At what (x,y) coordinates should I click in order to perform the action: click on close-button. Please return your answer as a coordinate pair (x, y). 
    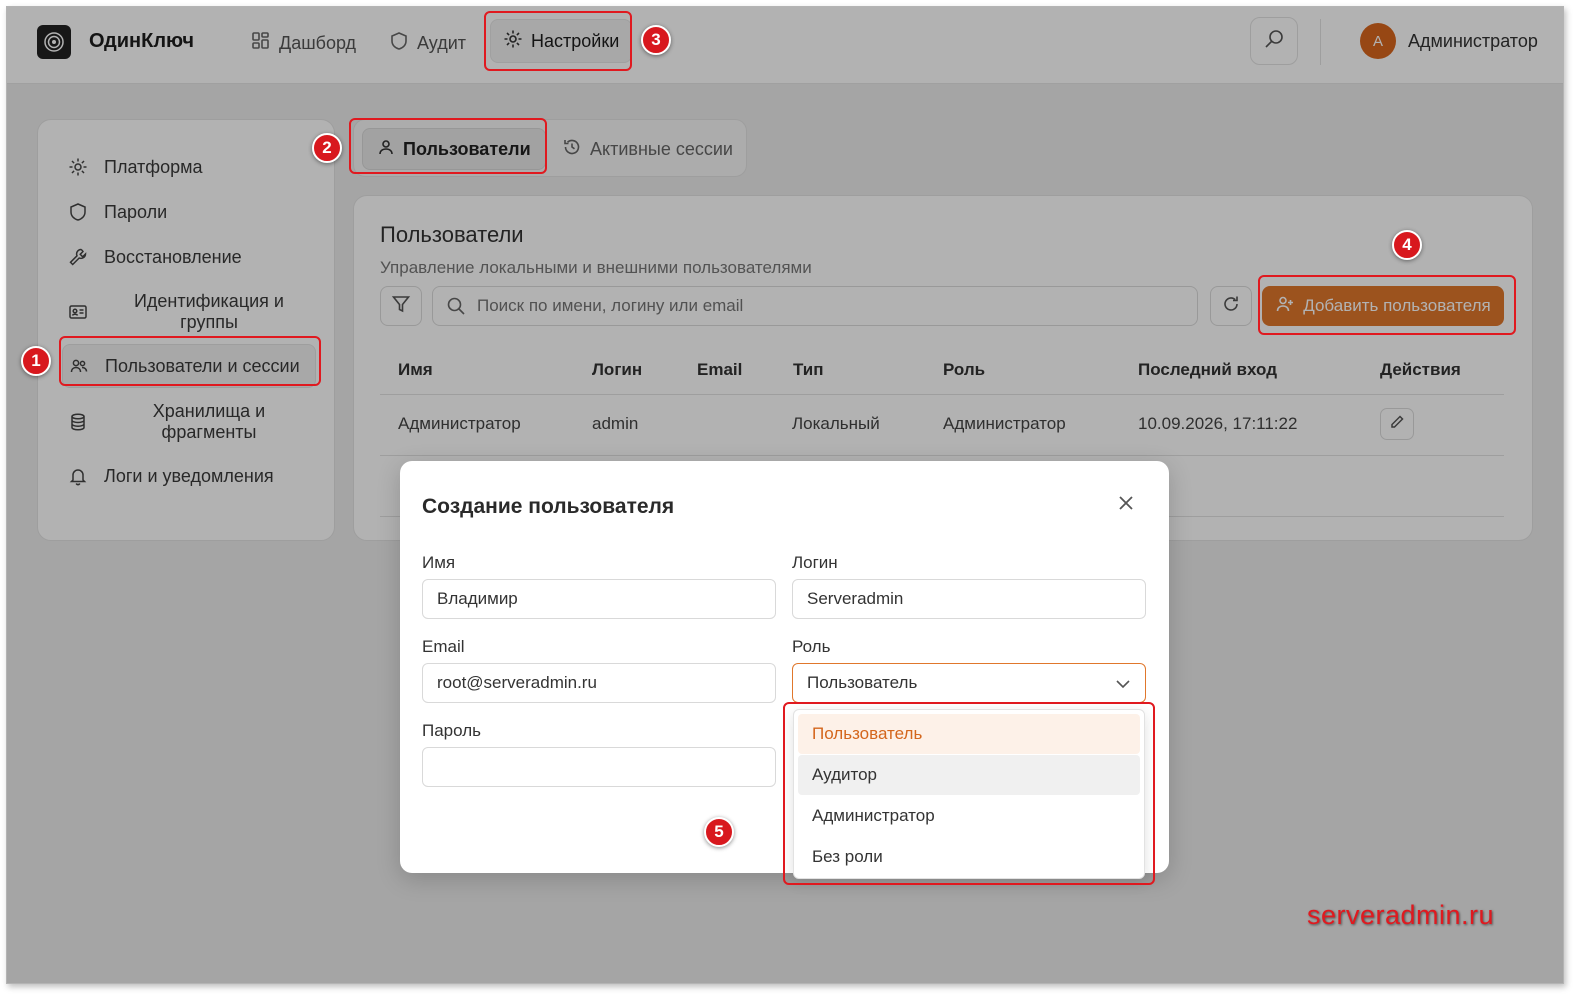
    Looking at the image, I should click on (1126, 505).